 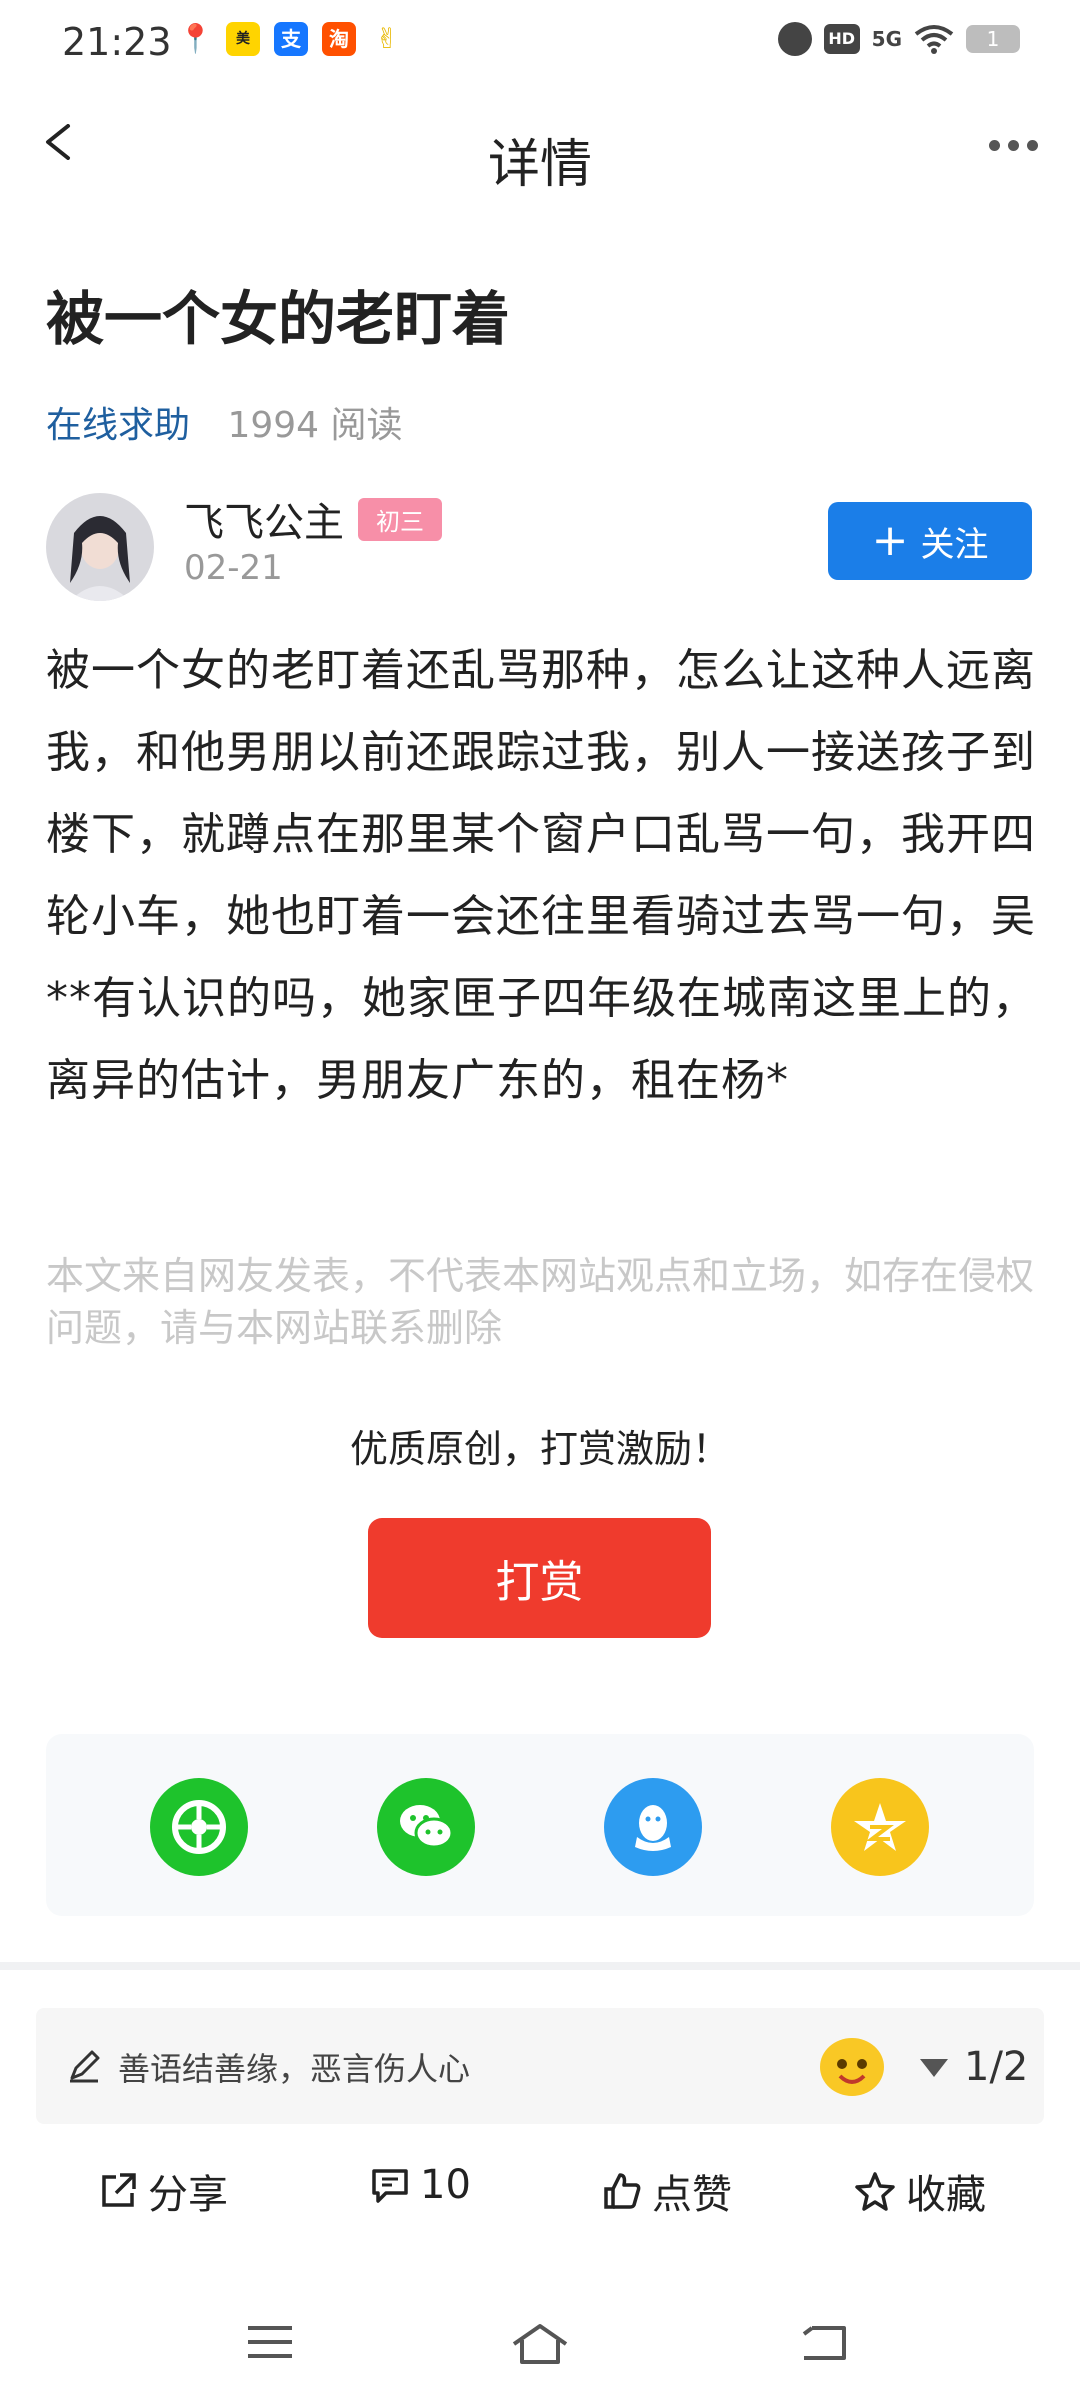 What do you see at coordinates (946, 2195) in the screenshot?
I see `favorite-label: 收藏` at bounding box center [946, 2195].